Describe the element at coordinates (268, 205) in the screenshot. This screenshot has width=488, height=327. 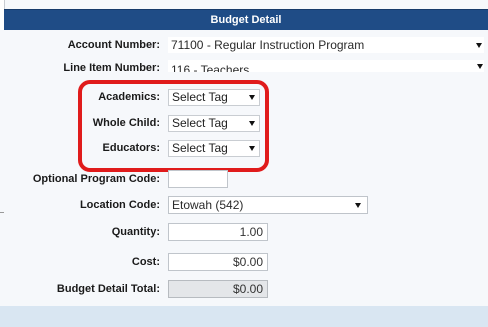
I see `location-code-select: Etowah (542)` at that location.